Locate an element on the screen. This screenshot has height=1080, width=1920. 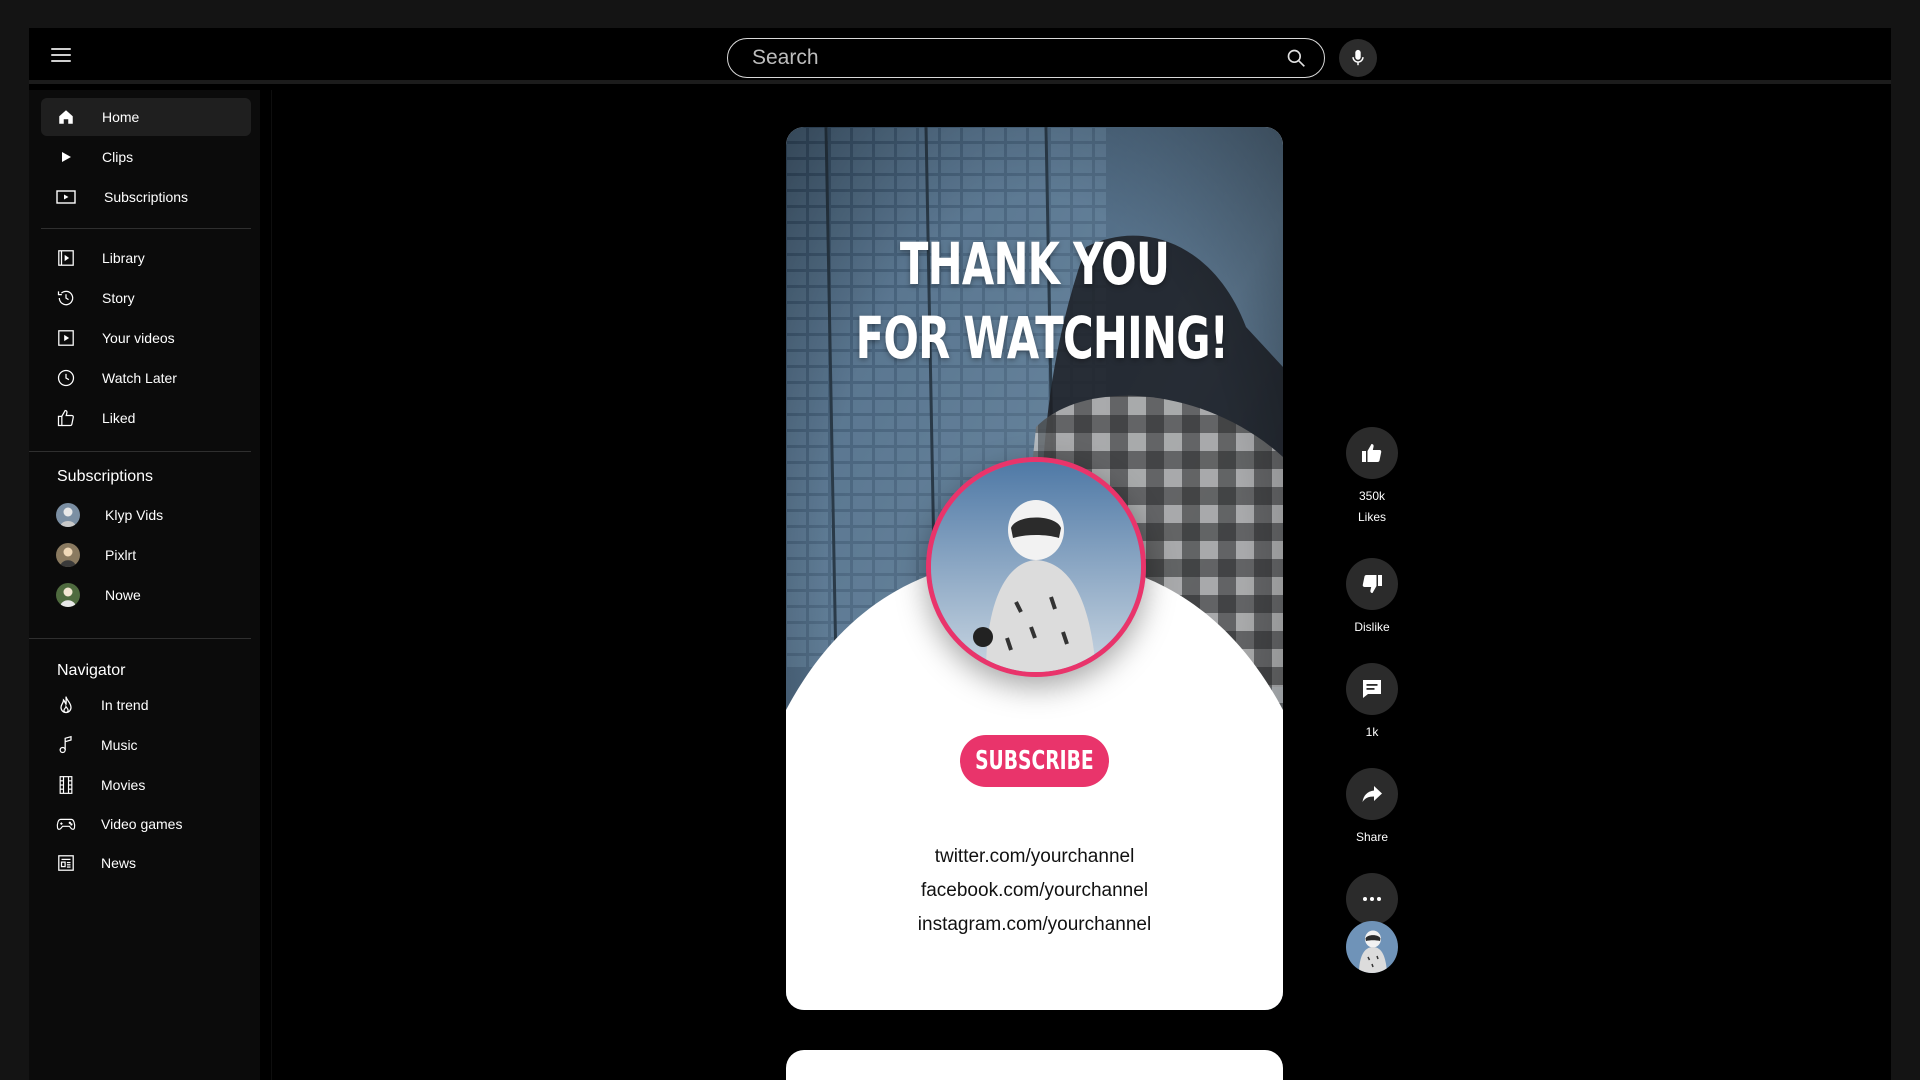
subscribe-label: SUBSCRIBE is located at coordinates (1034, 761).